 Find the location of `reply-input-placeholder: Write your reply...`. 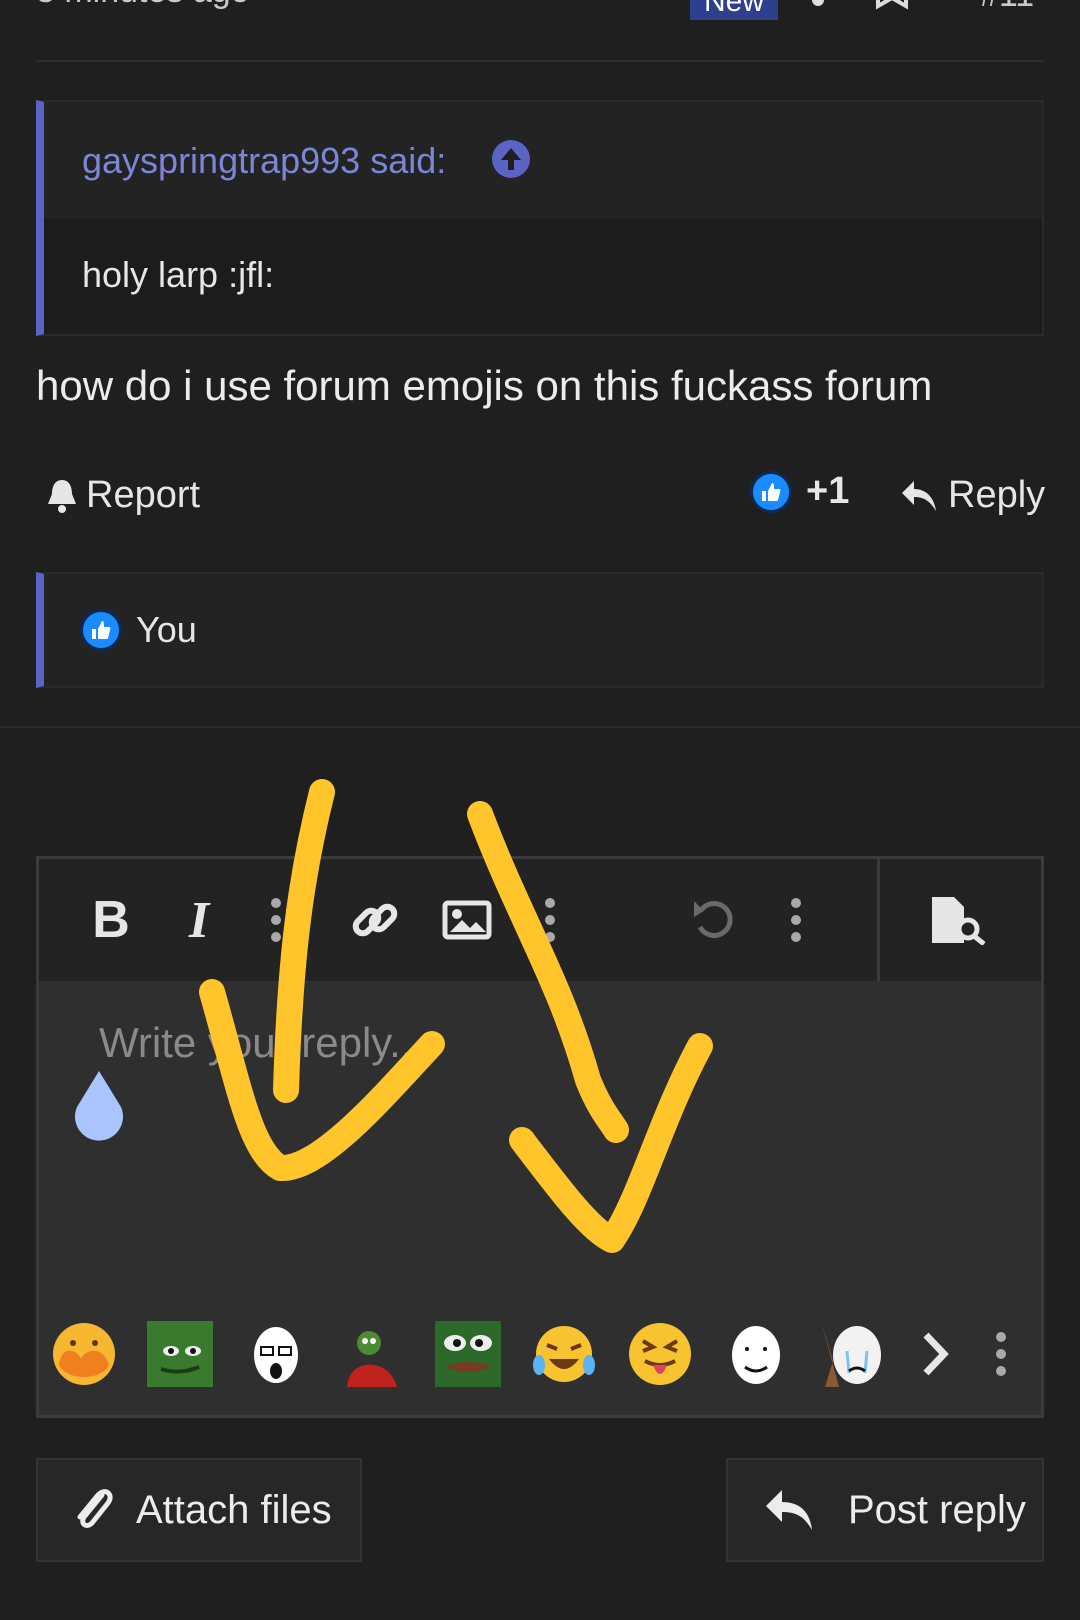

reply-input-placeholder: Write your reply... is located at coordinates (261, 1043).